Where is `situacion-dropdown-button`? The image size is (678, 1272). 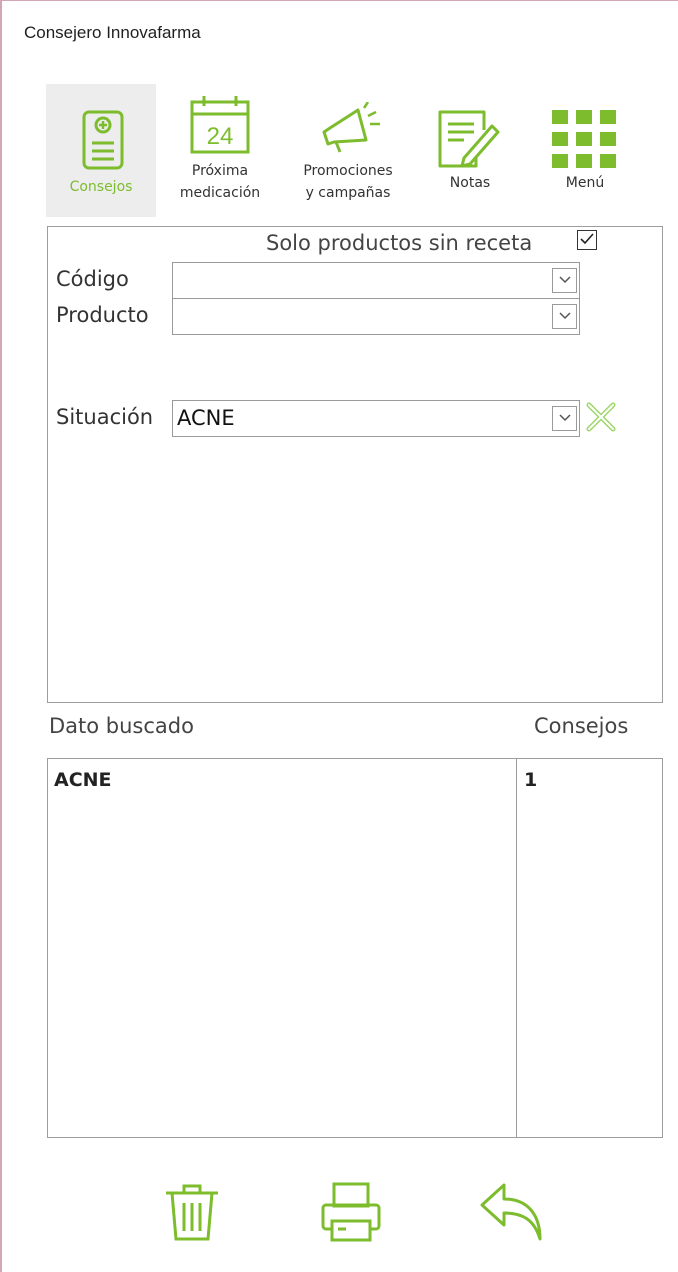
situacion-dropdown-button is located at coordinates (564, 418).